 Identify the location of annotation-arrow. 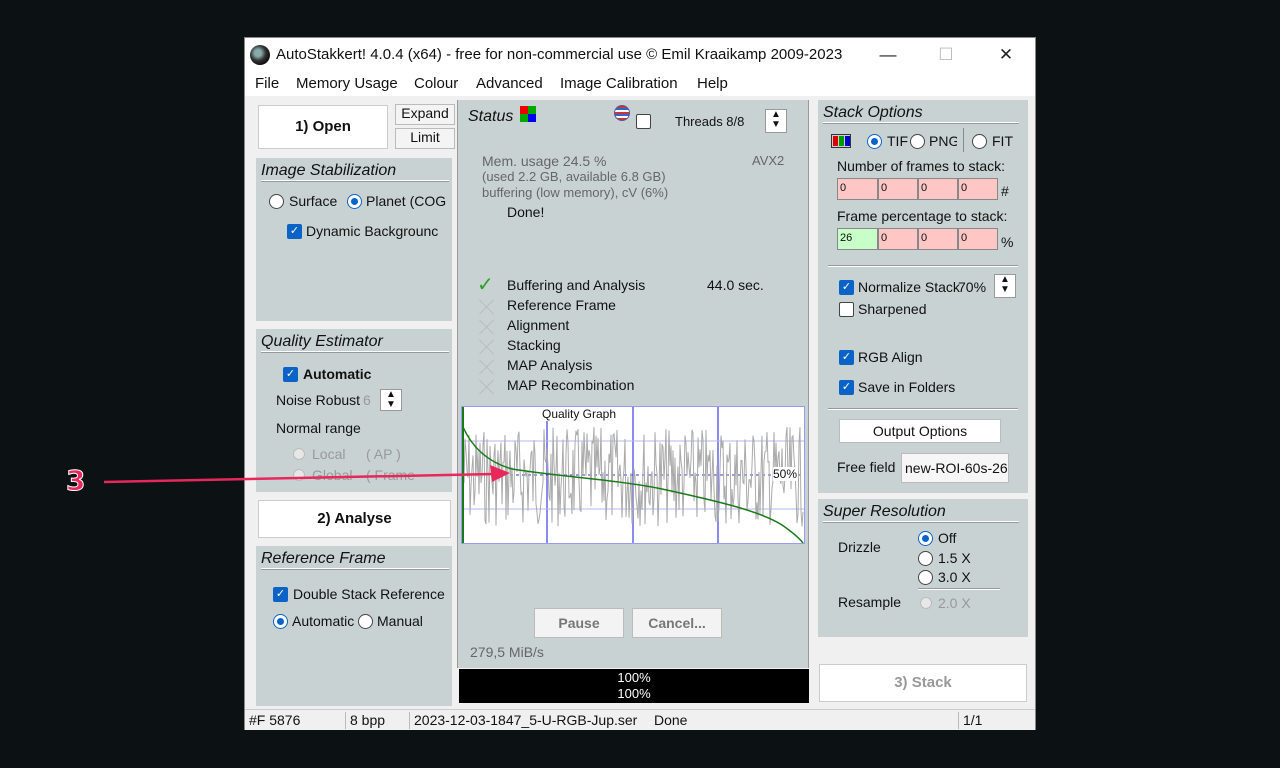
(306, 474).